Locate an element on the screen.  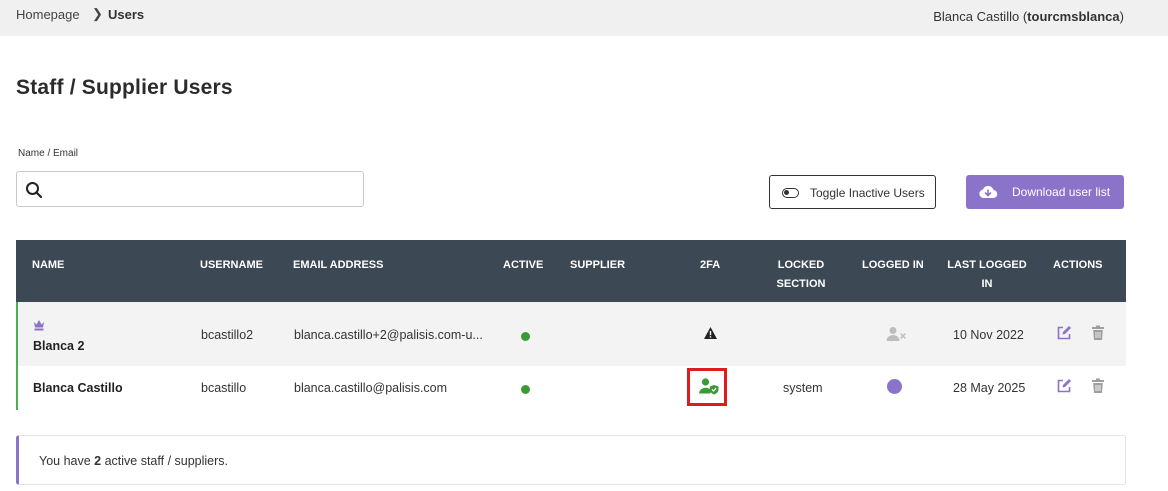
column-header-last-logged-line1: LAST LOGGED is located at coordinates (987, 265).